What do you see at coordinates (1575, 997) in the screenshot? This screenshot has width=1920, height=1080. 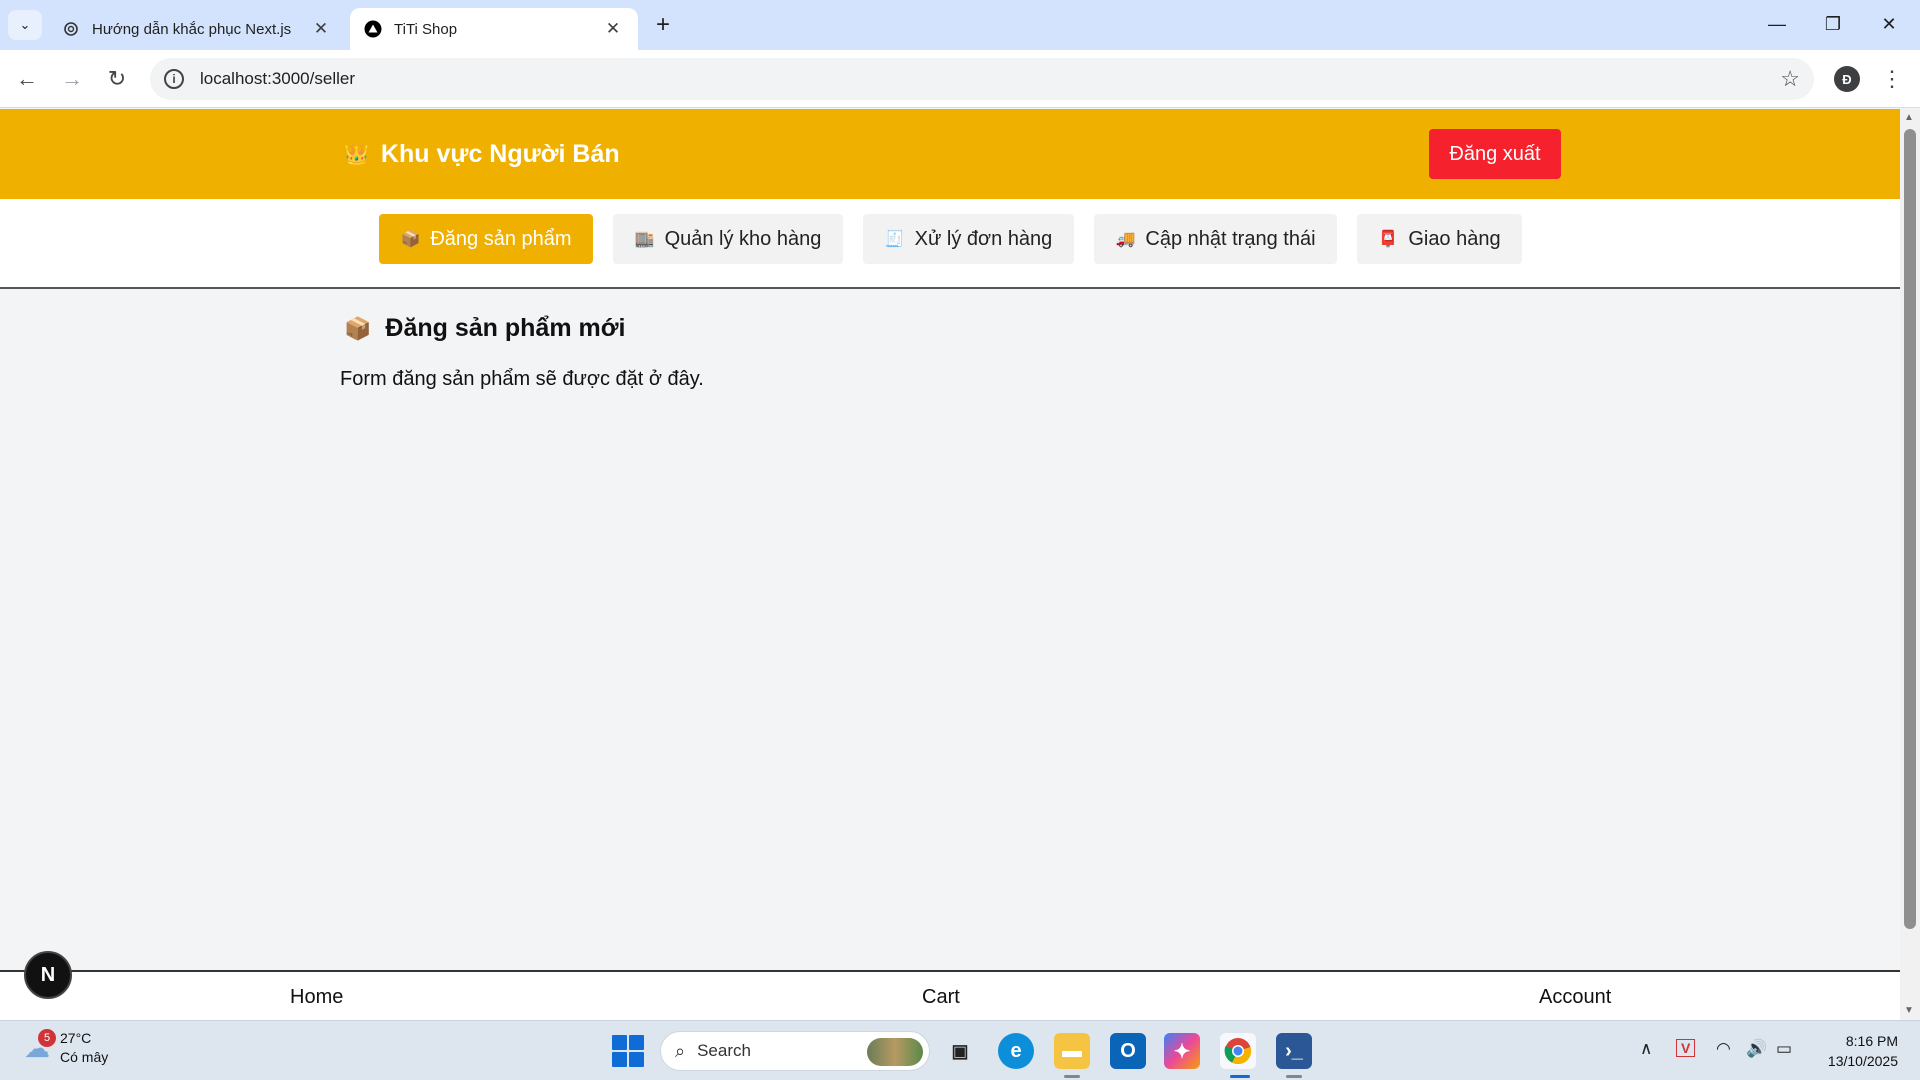 I see `footer-link-account: Account` at bounding box center [1575, 997].